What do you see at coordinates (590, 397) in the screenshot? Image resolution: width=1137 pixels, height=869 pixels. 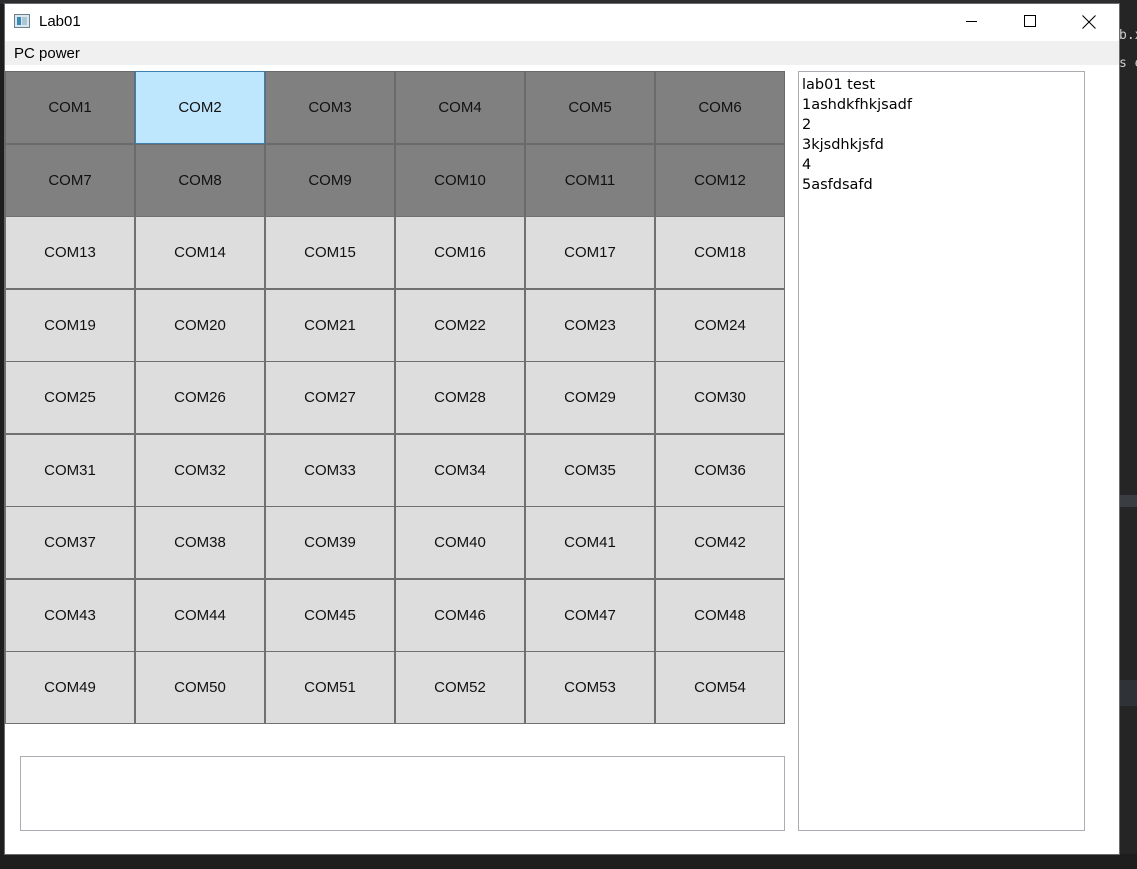 I see `com-button-29: COM29` at bounding box center [590, 397].